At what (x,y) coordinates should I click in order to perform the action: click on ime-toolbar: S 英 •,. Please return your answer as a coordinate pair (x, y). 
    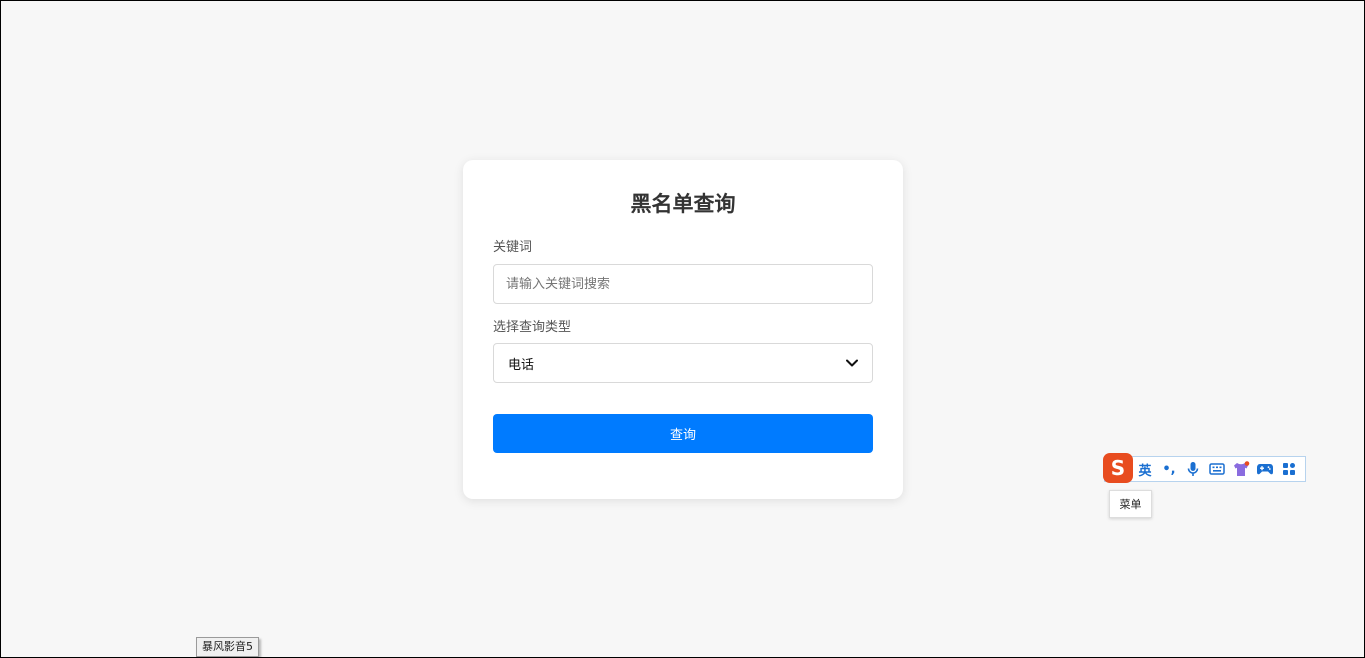
    Looking at the image, I should click on (1204, 468).